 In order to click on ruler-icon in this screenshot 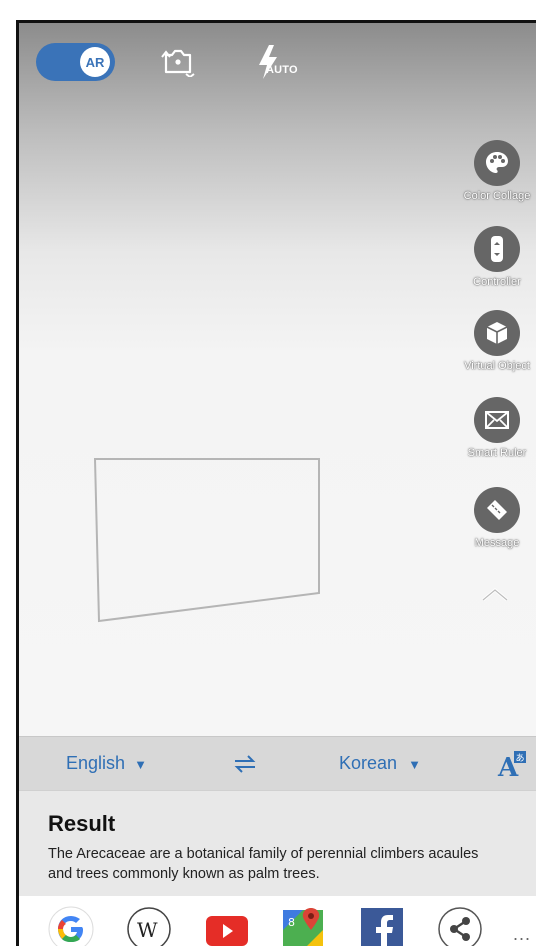, I will do `click(497, 510)`.